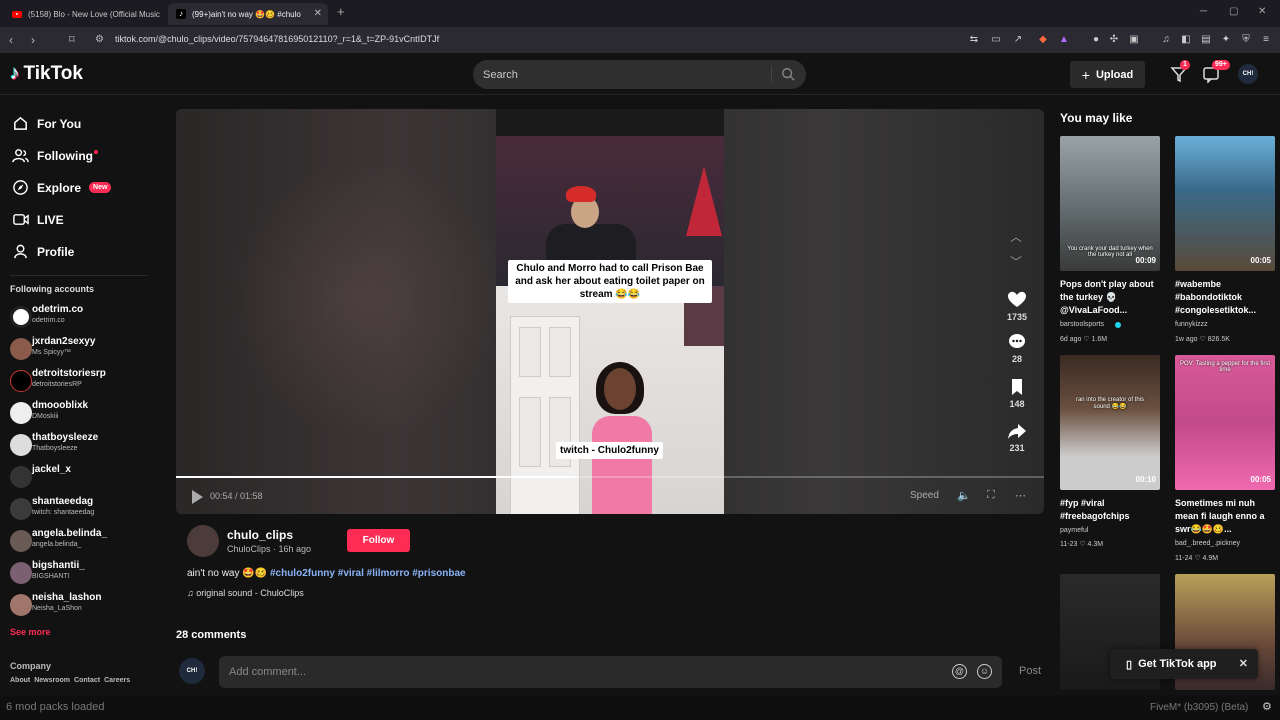 The image size is (1280, 720). I want to click on follow-button: Follow, so click(378, 540).